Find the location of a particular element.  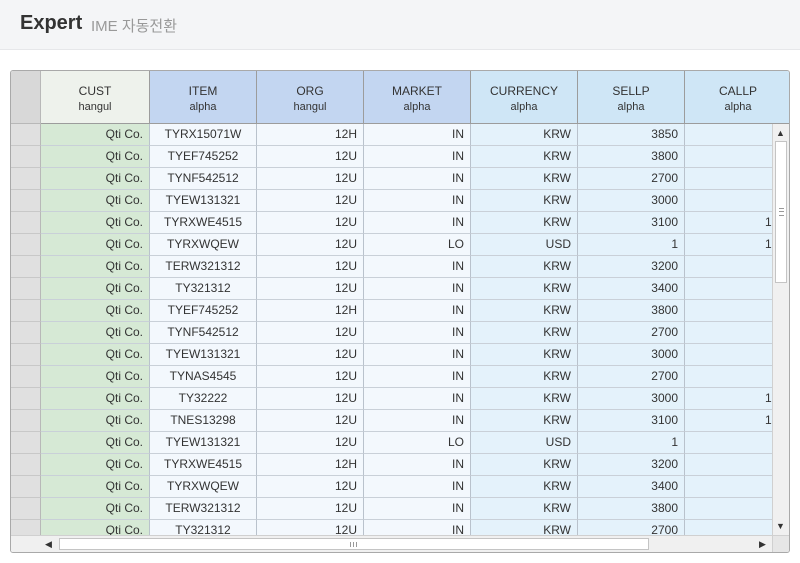

column-header-callp: CALLP alpha is located at coordinates (737, 97).